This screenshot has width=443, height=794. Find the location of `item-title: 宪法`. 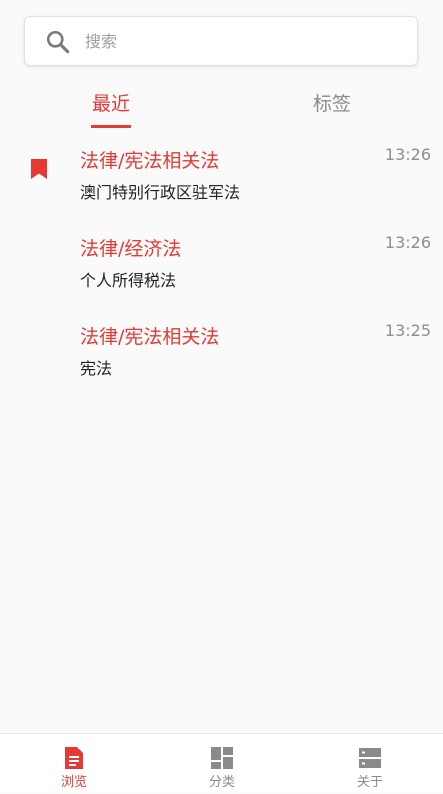

item-title: 宪法 is located at coordinates (96, 368).